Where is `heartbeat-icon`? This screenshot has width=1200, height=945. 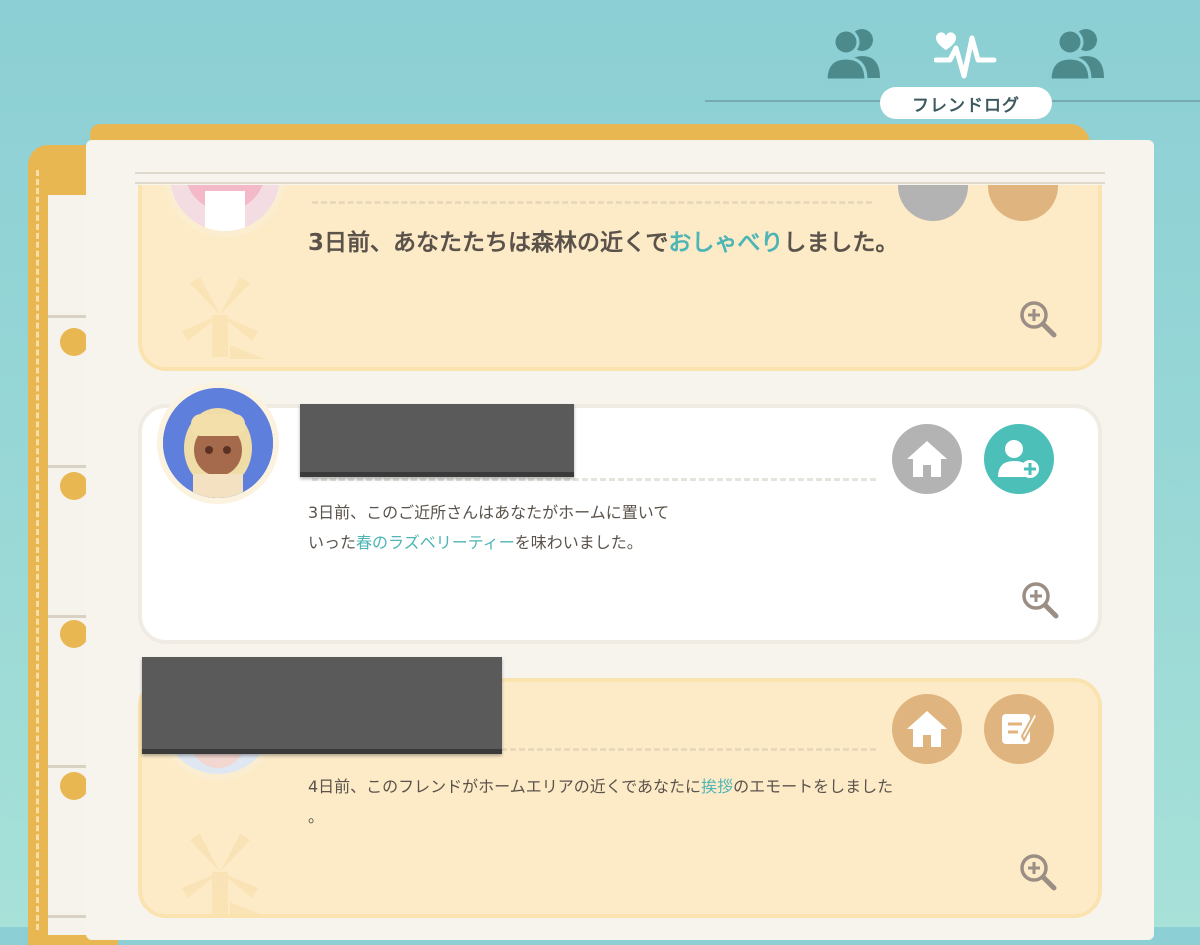 heartbeat-icon is located at coordinates (966, 52).